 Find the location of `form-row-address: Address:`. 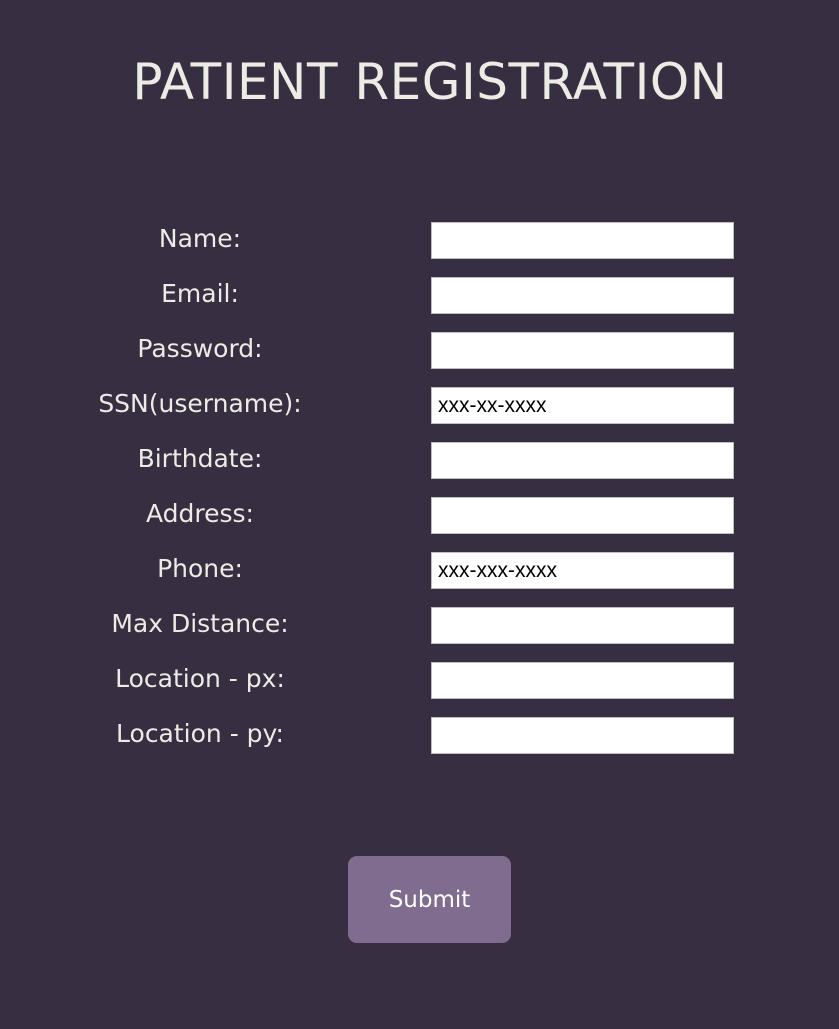

form-row-address: Address: is located at coordinates (419, 515).